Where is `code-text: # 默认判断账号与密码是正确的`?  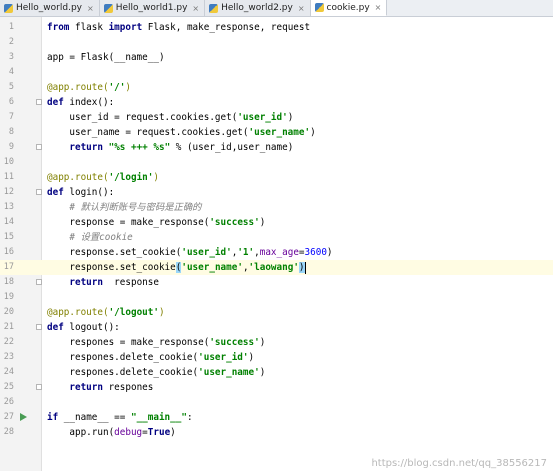 code-text: # 默认判断账号与密码是正确的 is located at coordinates (124, 207).